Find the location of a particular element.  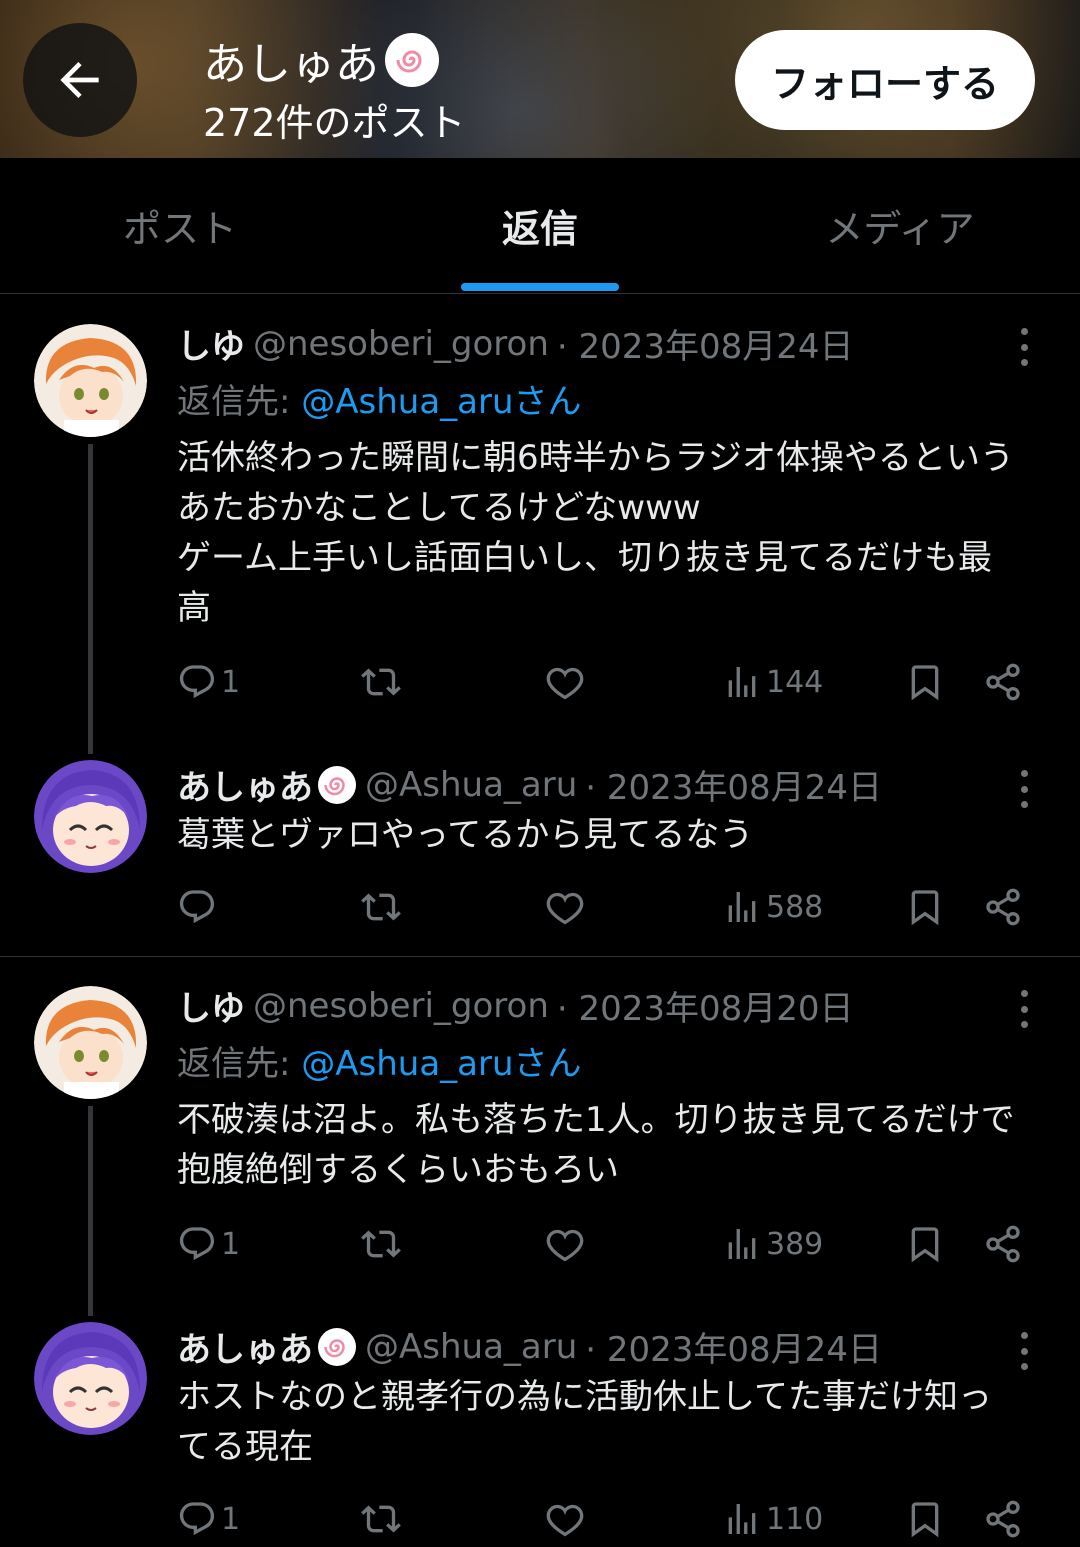

tab-posts: ポスト is located at coordinates (180, 225).